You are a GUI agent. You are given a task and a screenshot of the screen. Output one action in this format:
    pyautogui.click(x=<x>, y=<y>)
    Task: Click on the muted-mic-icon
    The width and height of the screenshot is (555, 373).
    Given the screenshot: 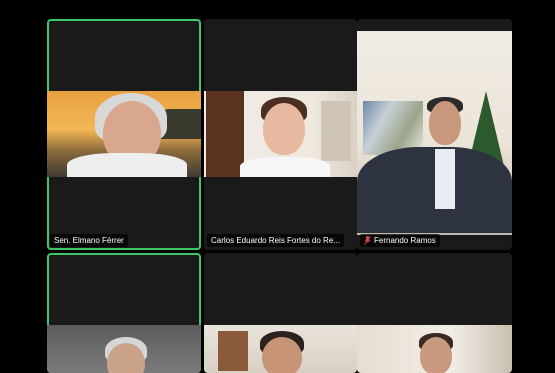 What is the action you would take?
    pyautogui.click(x=367, y=240)
    